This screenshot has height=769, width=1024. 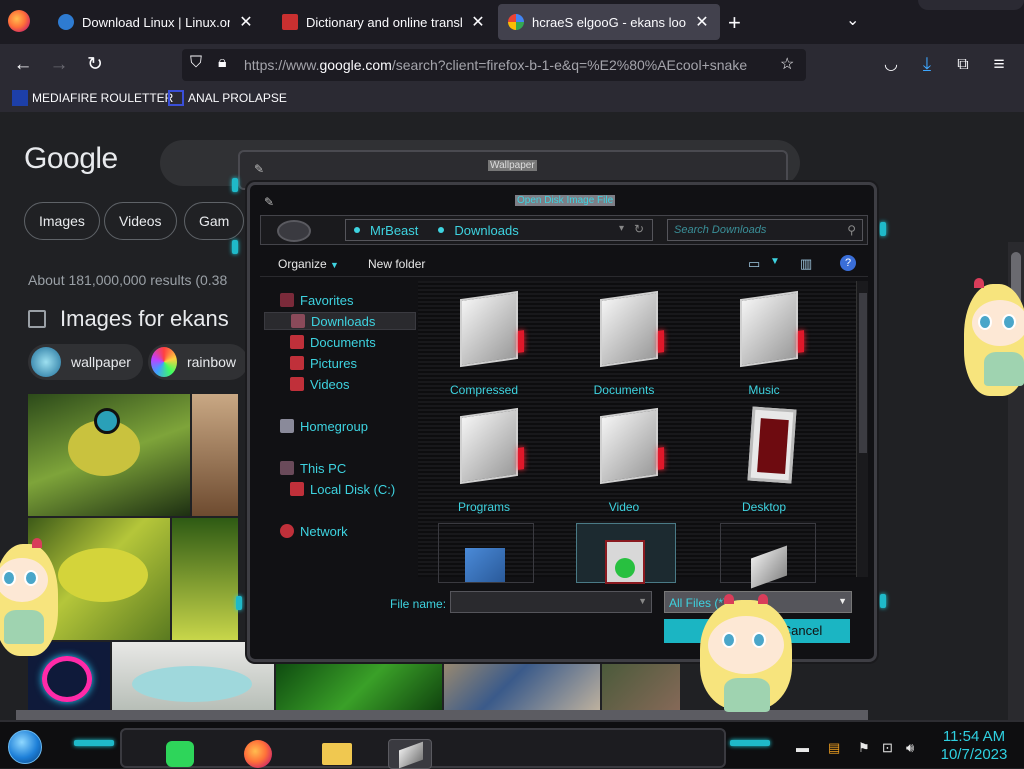 I want to click on view-options-icon: ▭, so click(x=754, y=264).